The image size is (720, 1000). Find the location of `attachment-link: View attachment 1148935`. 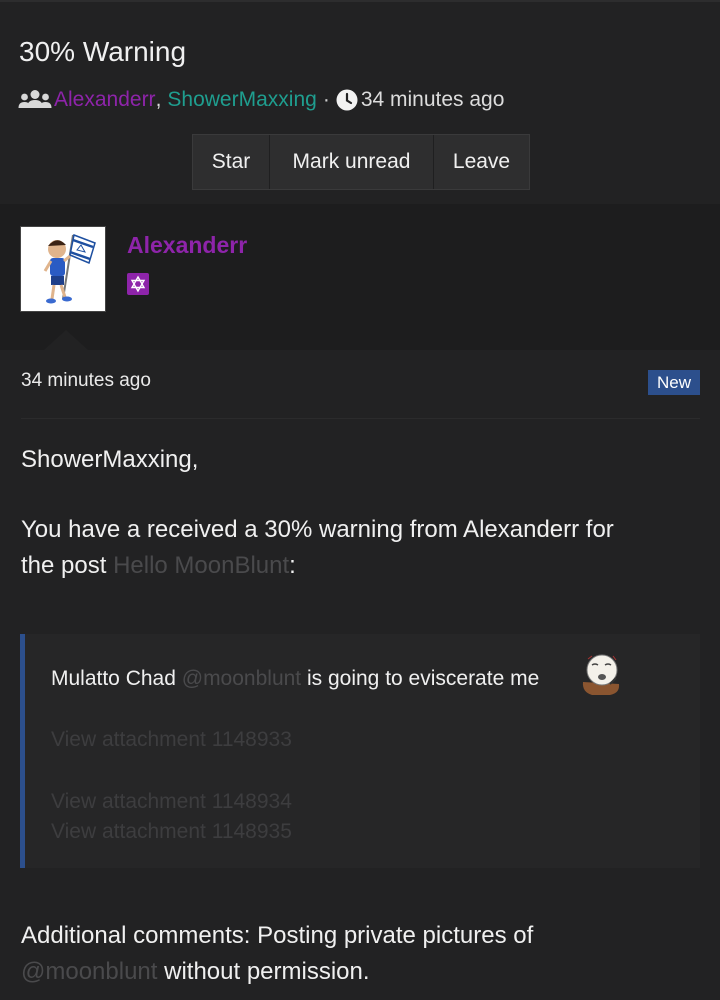

attachment-link: View attachment 1148935 is located at coordinates (171, 832).